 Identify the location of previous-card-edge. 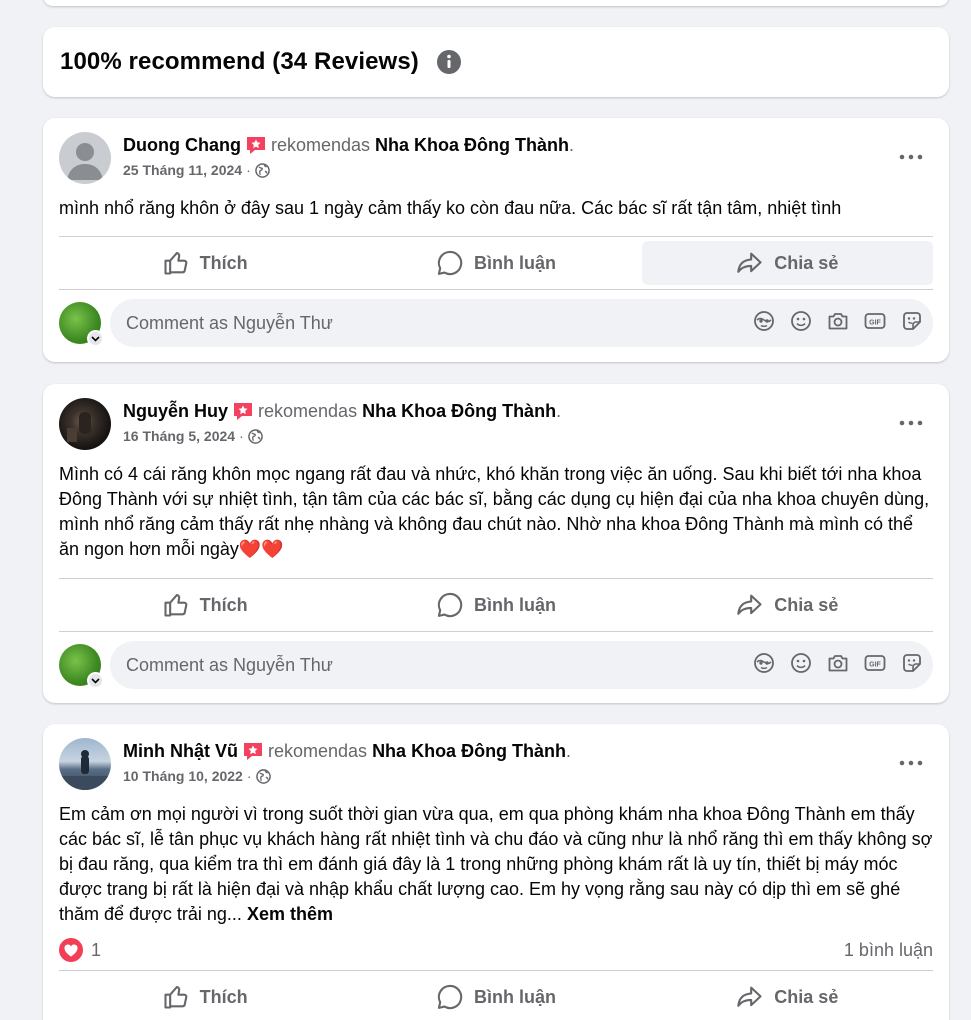
(496, 3).